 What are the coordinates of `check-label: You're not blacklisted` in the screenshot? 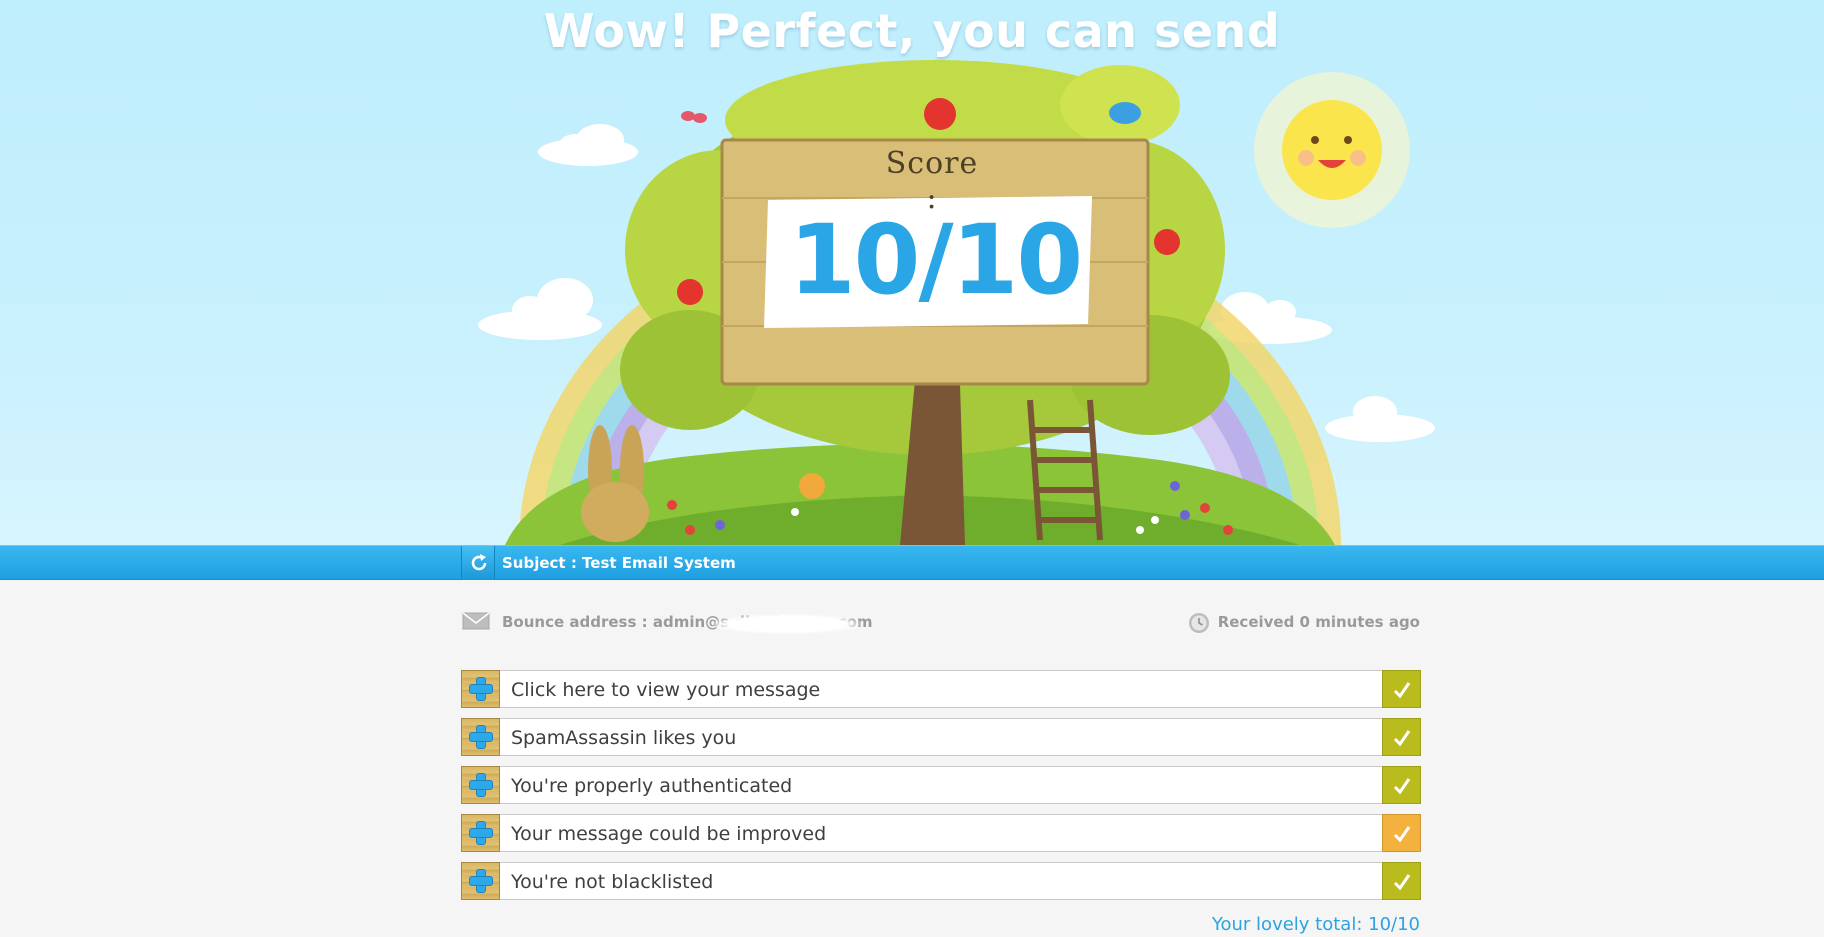 It's located at (612, 882).